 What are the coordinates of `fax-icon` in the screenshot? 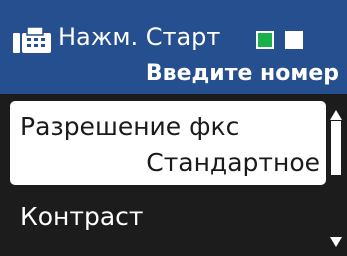 It's located at (32, 39).